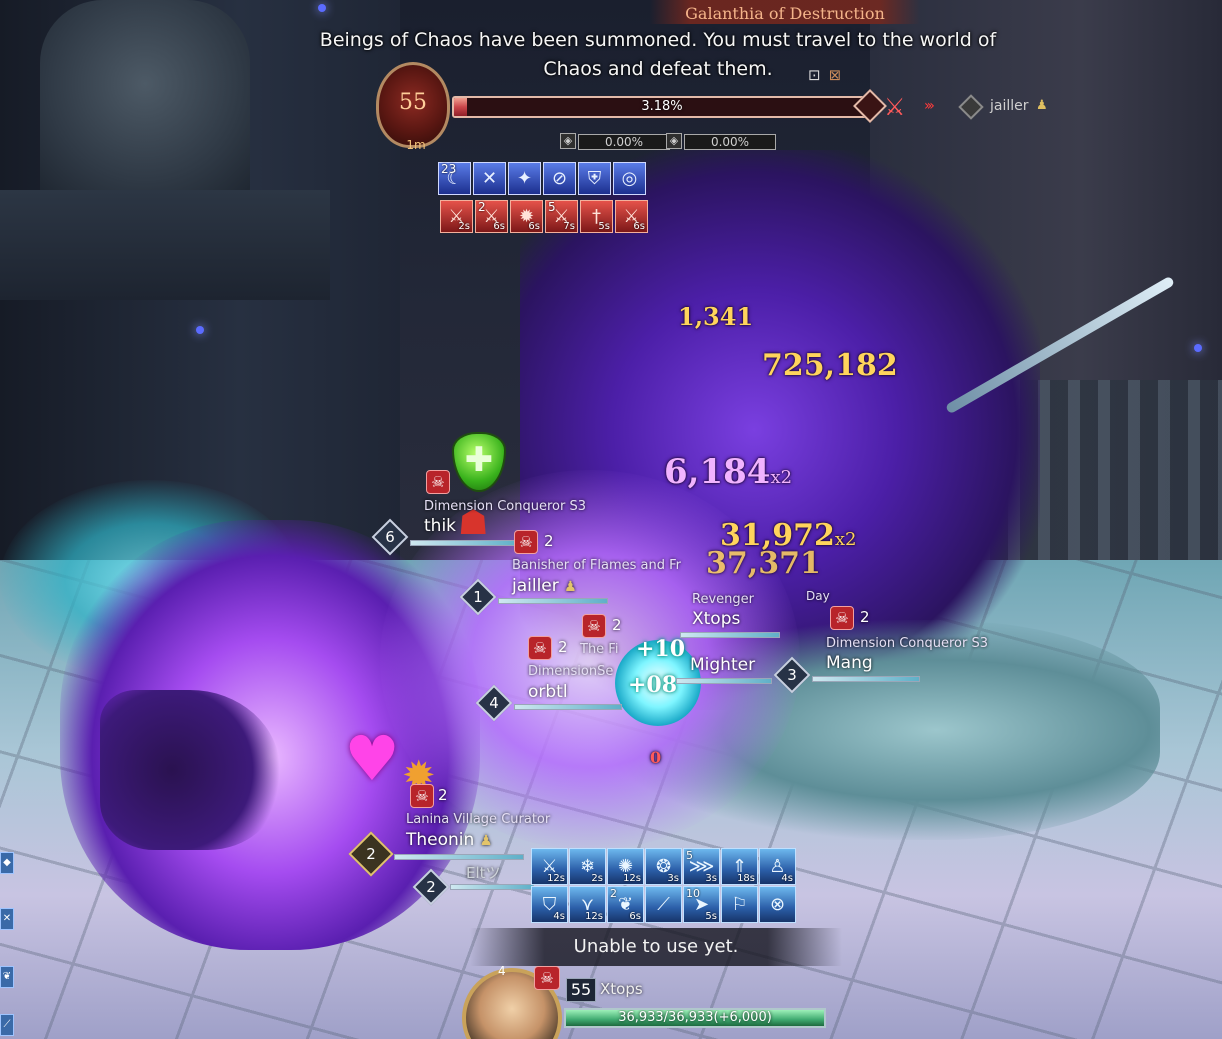 Image resolution: width=1222 pixels, height=1039 pixels. What do you see at coordinates (7, 1025) in the screenshot?
I see `side-skill-icon: ⟋` at bounding box center [7, 1025].